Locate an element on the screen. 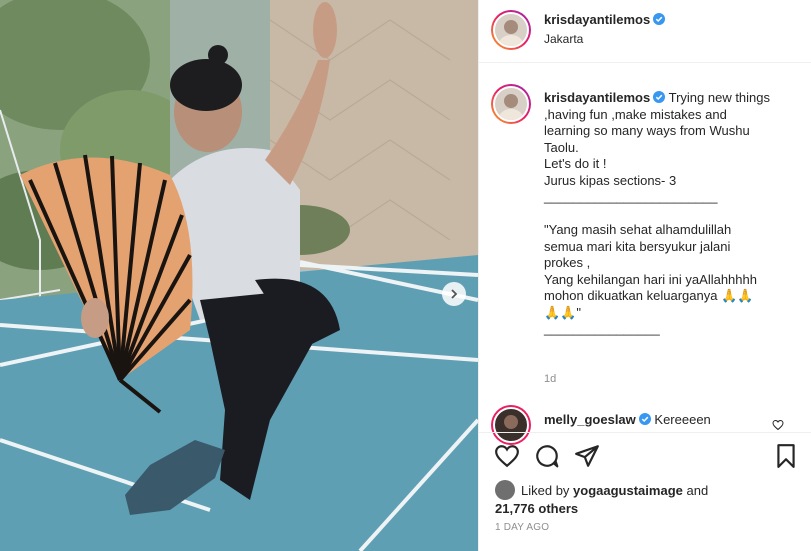 This screenshot has height=551, width=811. next-media-button is located at coordinates (454, 294).